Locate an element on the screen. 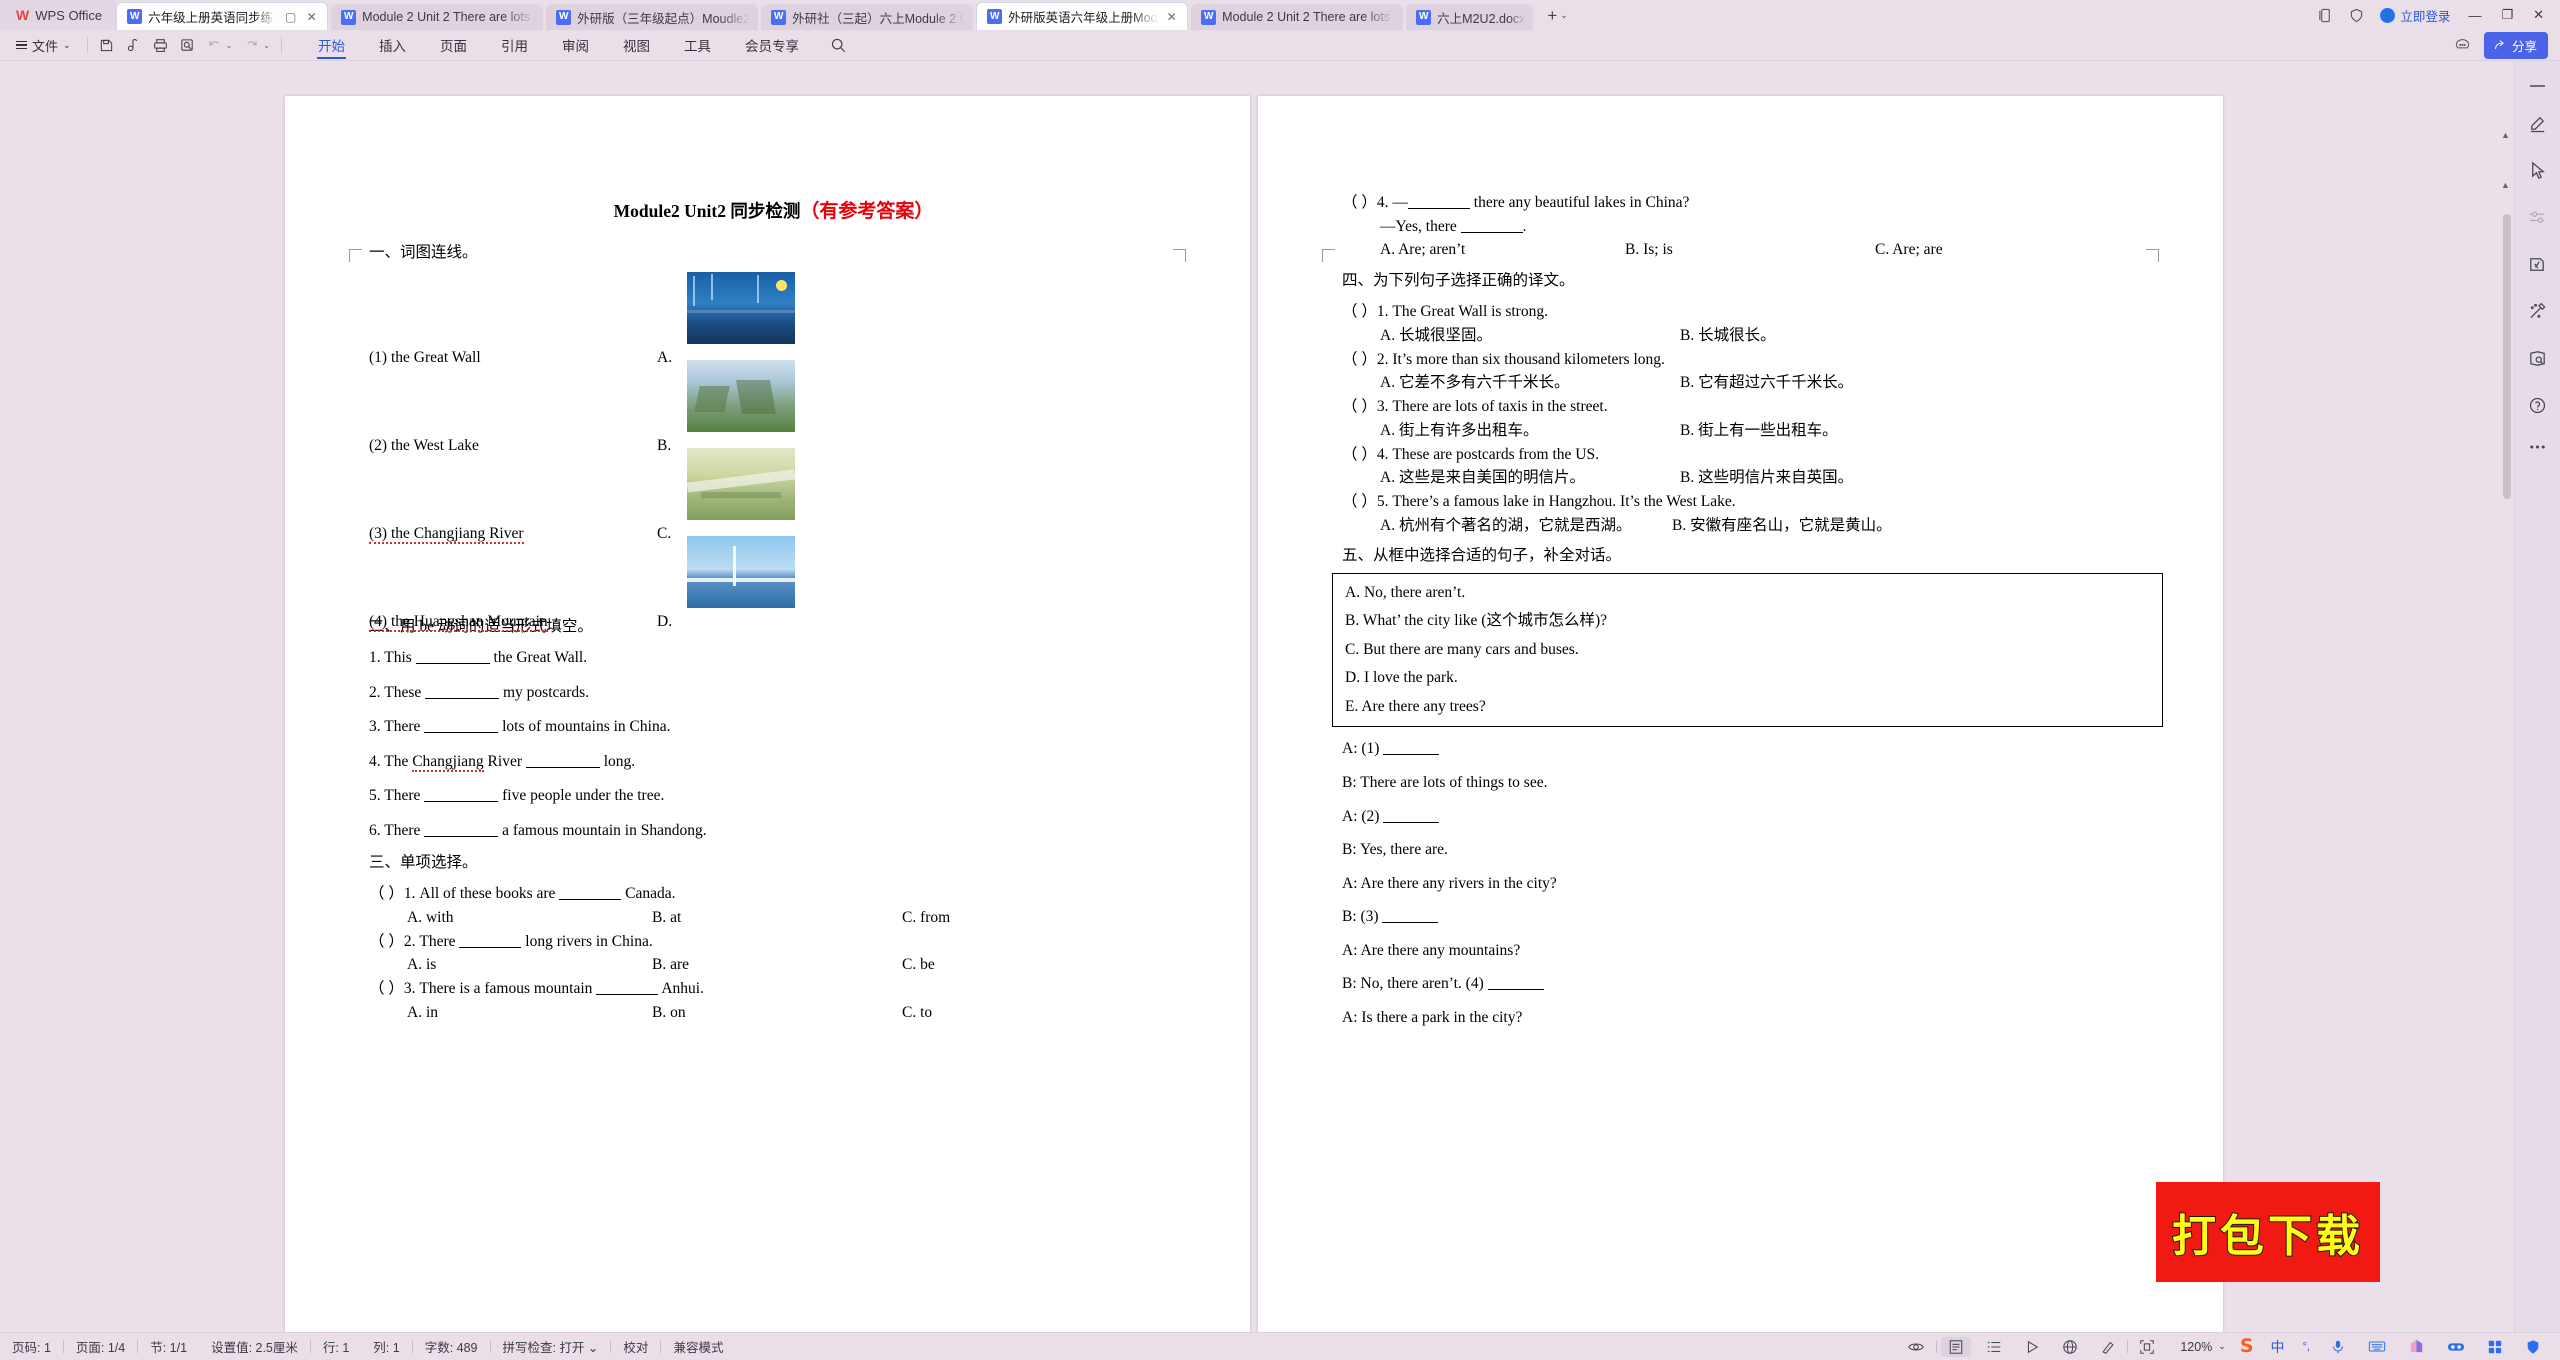  microphone-icon is located at coordinates (2338, 1347).